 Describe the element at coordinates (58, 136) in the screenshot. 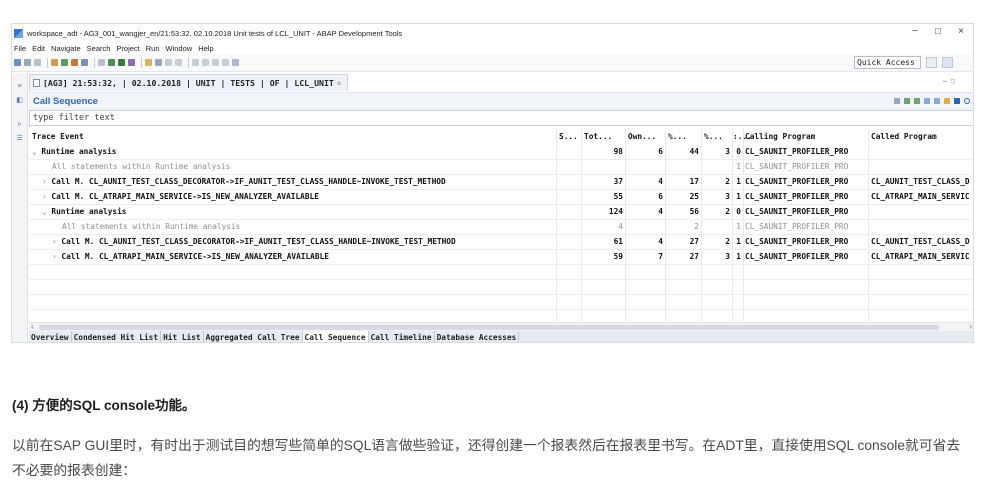

I see `col-trace-event: Trace Event` at that location.